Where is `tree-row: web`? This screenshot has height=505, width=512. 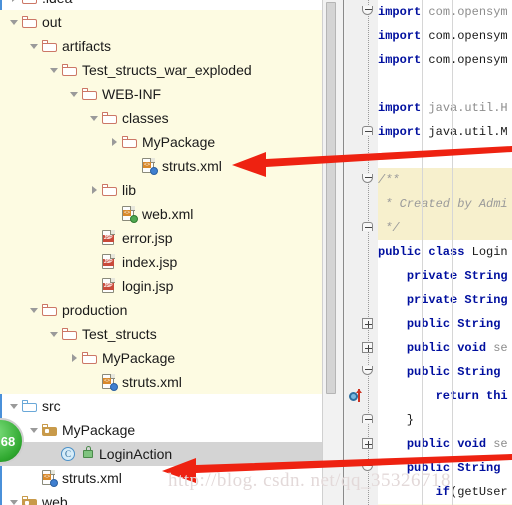
tree-row: web is located at coordinates (161, 497).